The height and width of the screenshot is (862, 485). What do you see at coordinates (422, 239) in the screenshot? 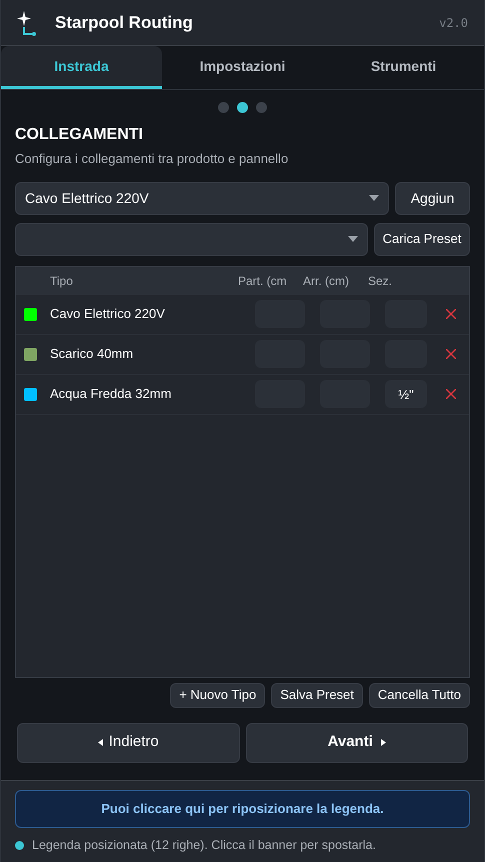
I see `load-preset-button: Carica Preset` at bounding box center [422, 239].